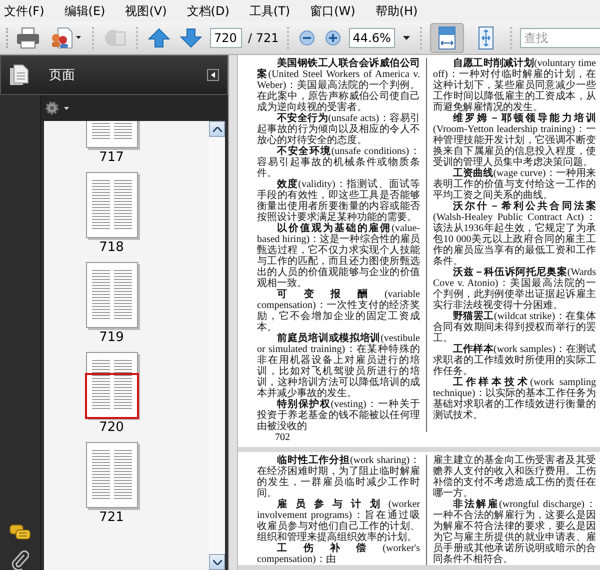 Image resolution: width=600 pixels, height=570 pixels. Describe the element at coordinates (111, 157) in the screenshot. I see `page-label: 717` at that location.